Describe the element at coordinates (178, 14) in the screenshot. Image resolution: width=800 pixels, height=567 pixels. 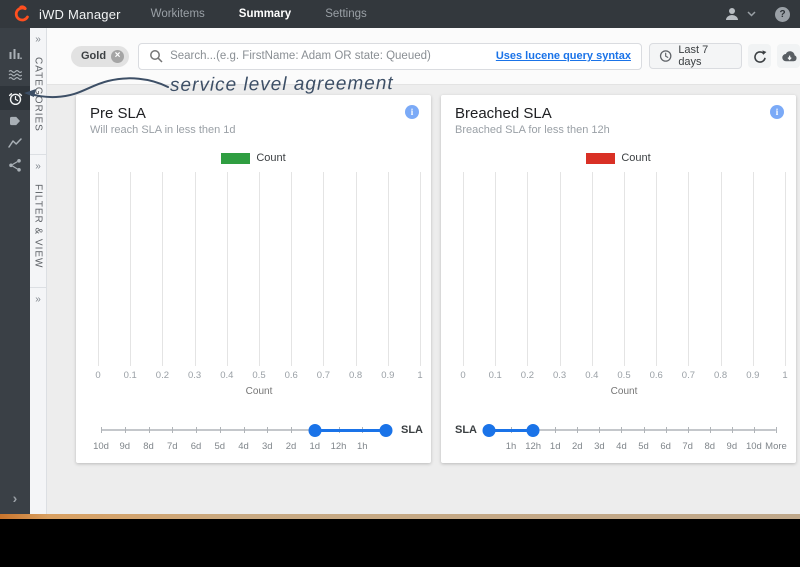
I see `nav-item-workitems: Workitems` at that location.